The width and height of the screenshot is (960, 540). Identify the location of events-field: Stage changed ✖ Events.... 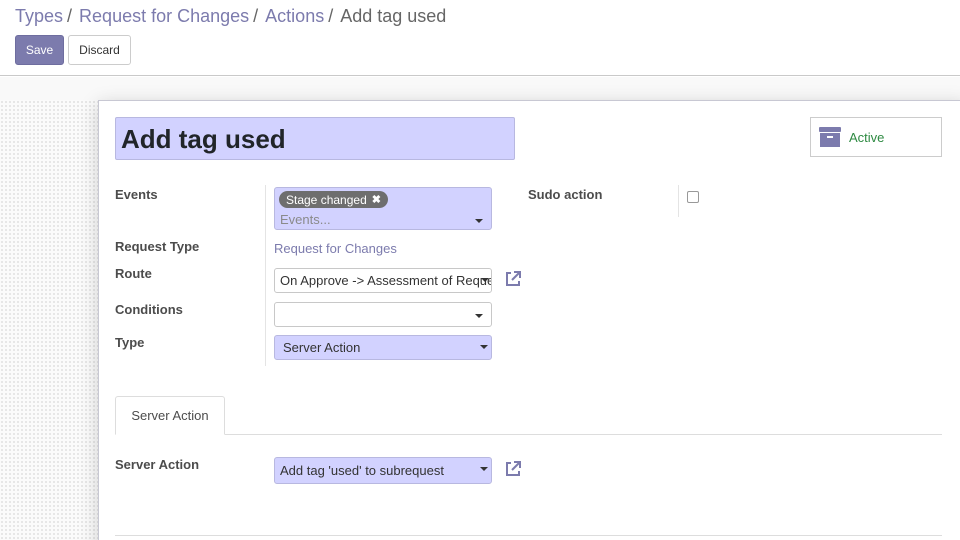
(383, 208).